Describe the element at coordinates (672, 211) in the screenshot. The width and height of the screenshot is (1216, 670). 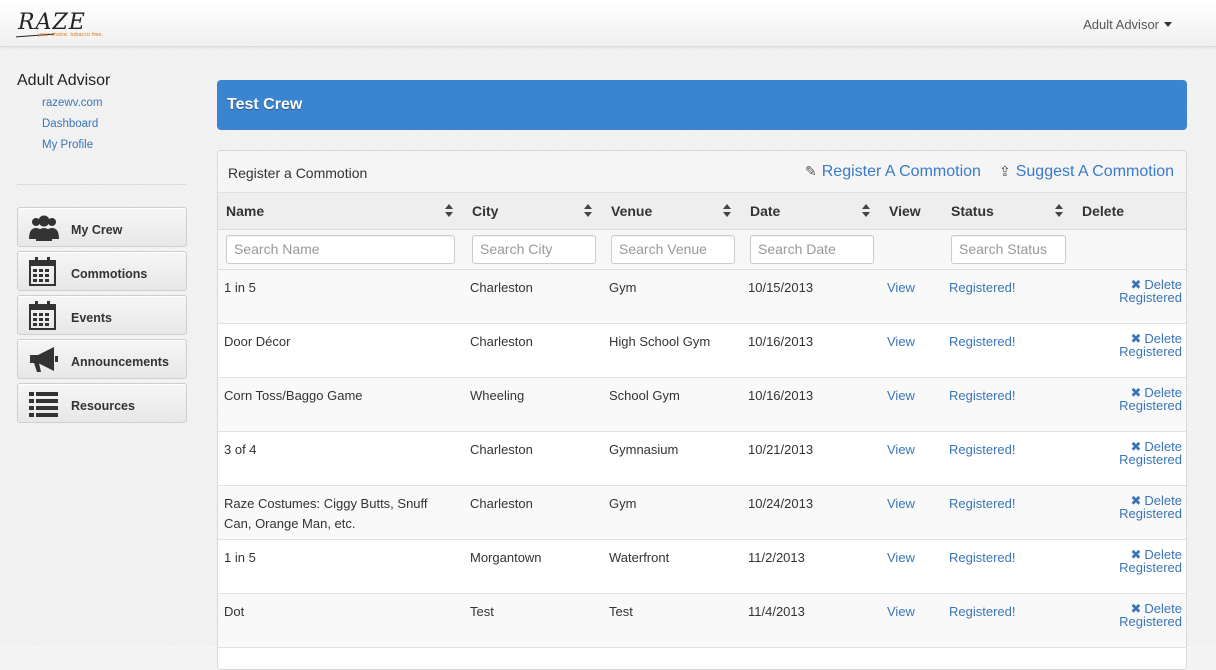
I see `column-header-venue: Venue` at that location.